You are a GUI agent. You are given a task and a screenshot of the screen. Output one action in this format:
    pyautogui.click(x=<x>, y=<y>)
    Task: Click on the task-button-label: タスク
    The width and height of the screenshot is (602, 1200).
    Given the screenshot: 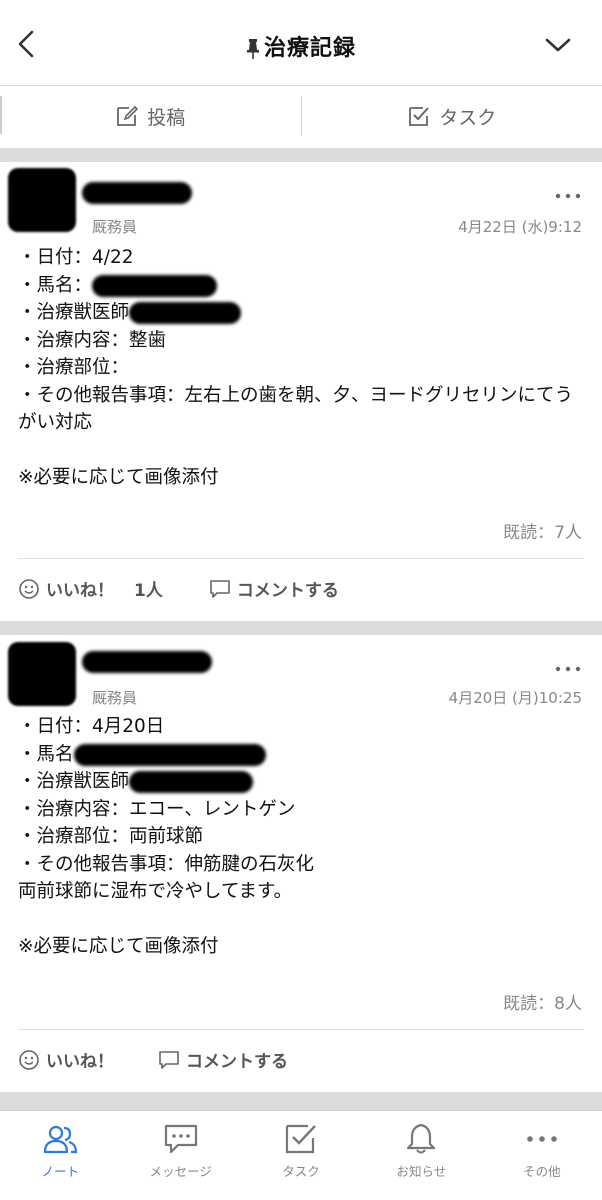 What is the action you would take?
    pyautogui.click(x=468, y=117)
    